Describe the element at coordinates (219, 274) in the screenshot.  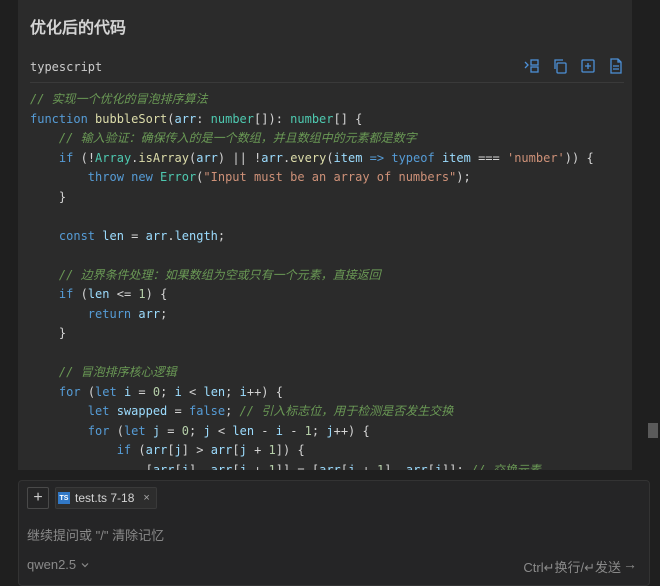
I see `code-line: // 边界条件处理：如果数组为空或只有一个元素，直接返回` at that location.